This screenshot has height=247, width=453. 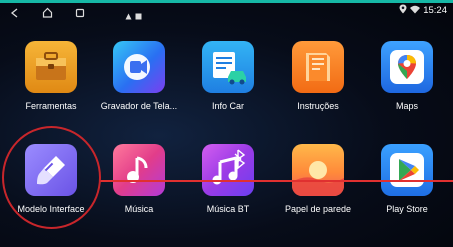 I want to click on music-icon, so click(x=139, y=170).